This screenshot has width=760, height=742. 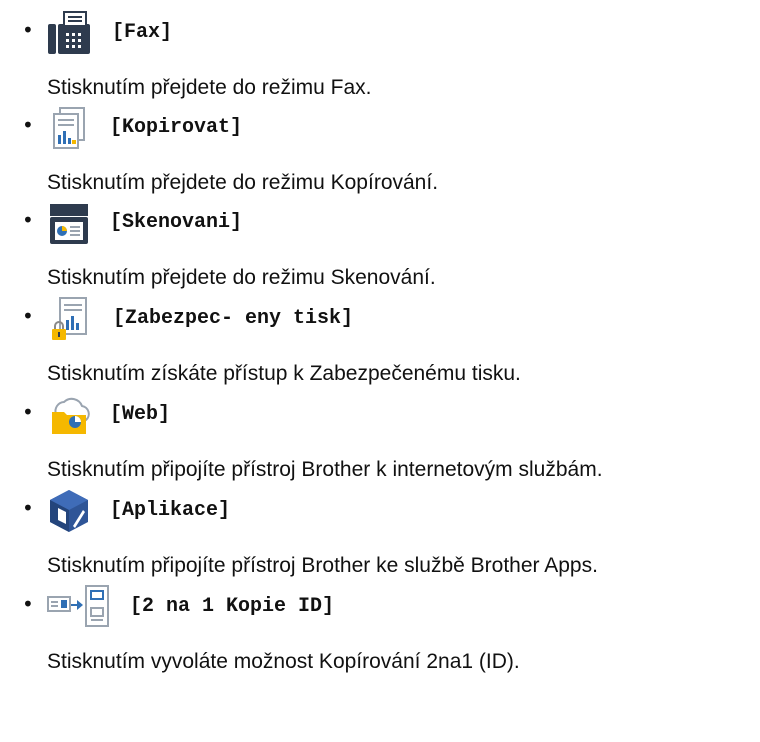 I want to click on item-label: [Fax], so click(x=142, y=32).